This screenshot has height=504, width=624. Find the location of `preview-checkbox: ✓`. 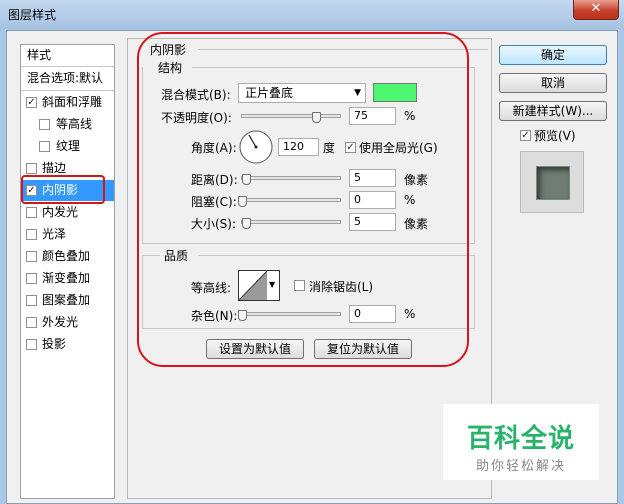

preview-checkbox: ✓ is located at coordinates (525, 135).